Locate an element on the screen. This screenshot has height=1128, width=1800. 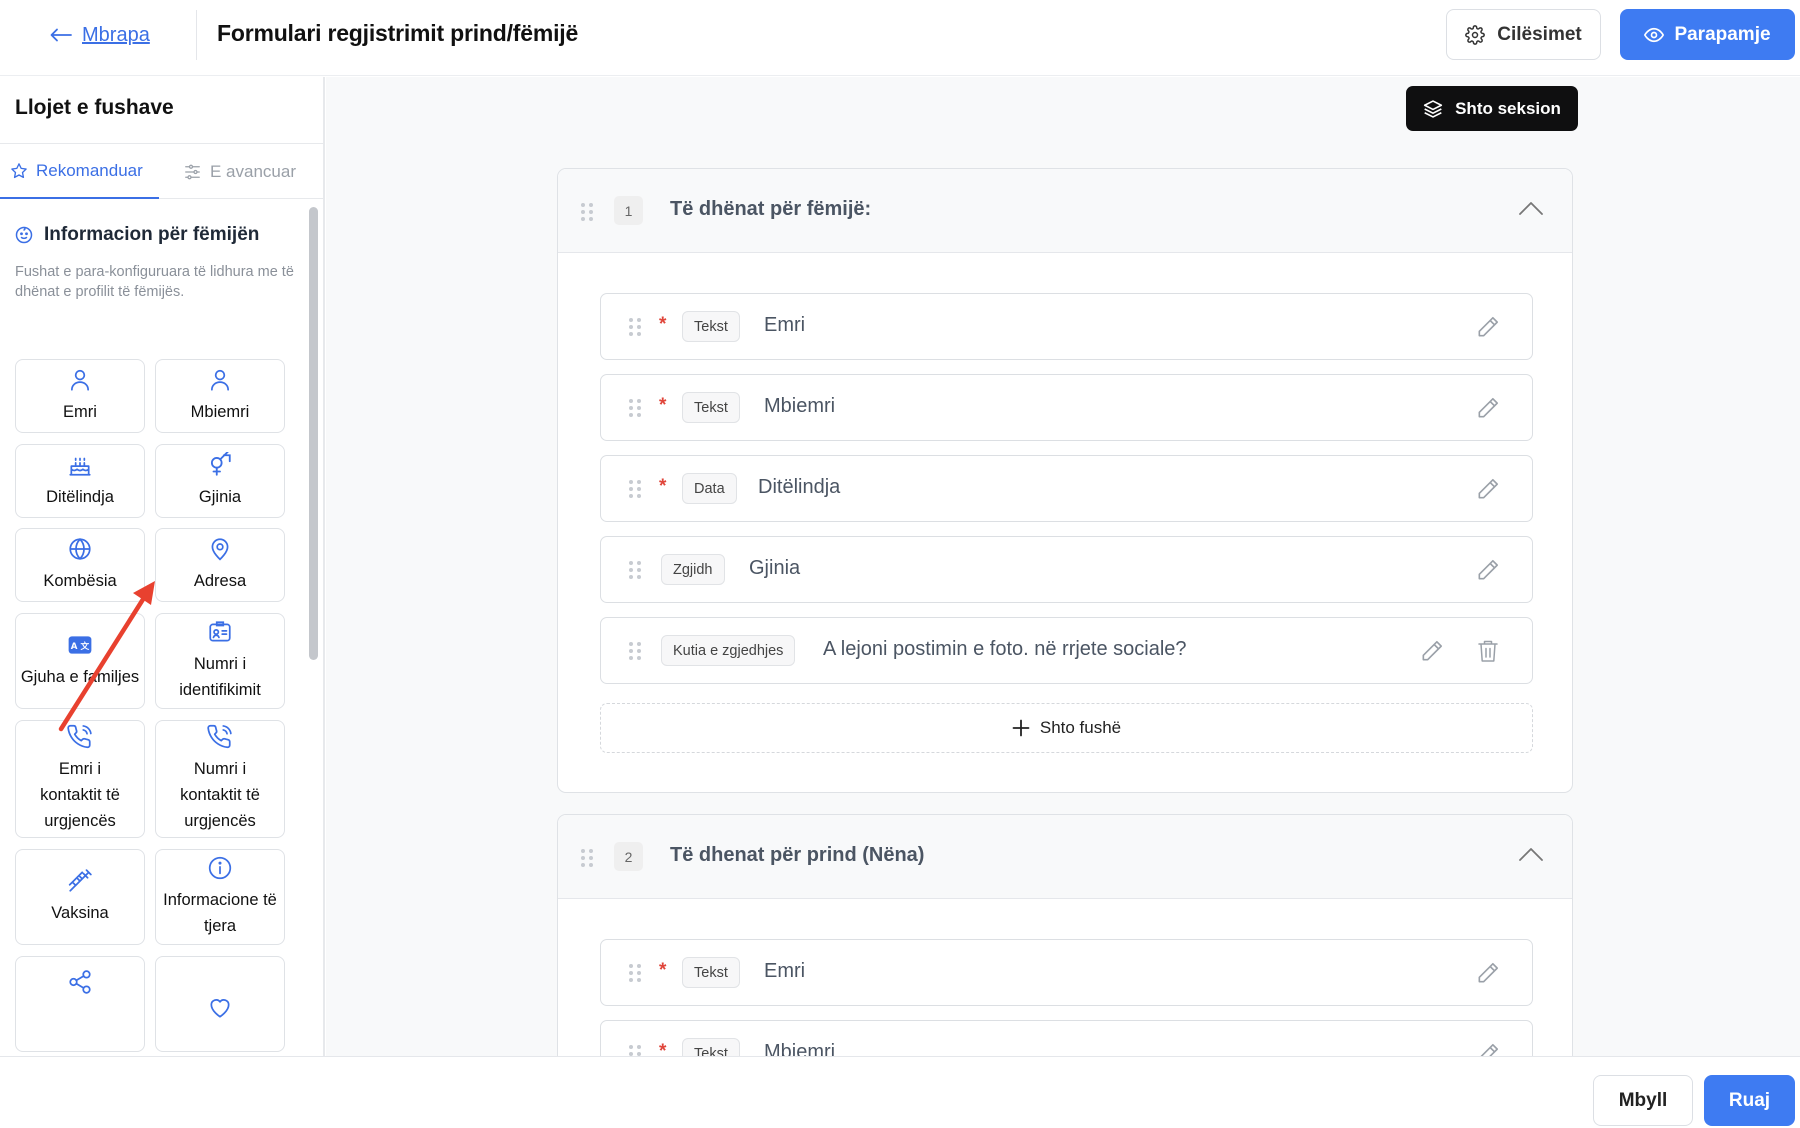
preview-button: Parapamje is located at coordinates (1707, 34).